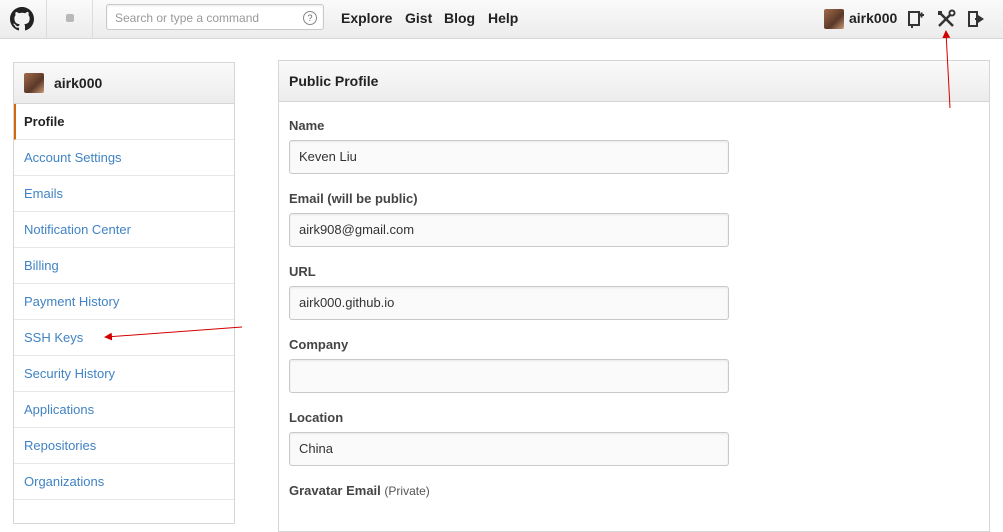  Describe the element at coordinates (124, 122) in the screenshot. I see `sidebar-item-profile: Profile` at that location.